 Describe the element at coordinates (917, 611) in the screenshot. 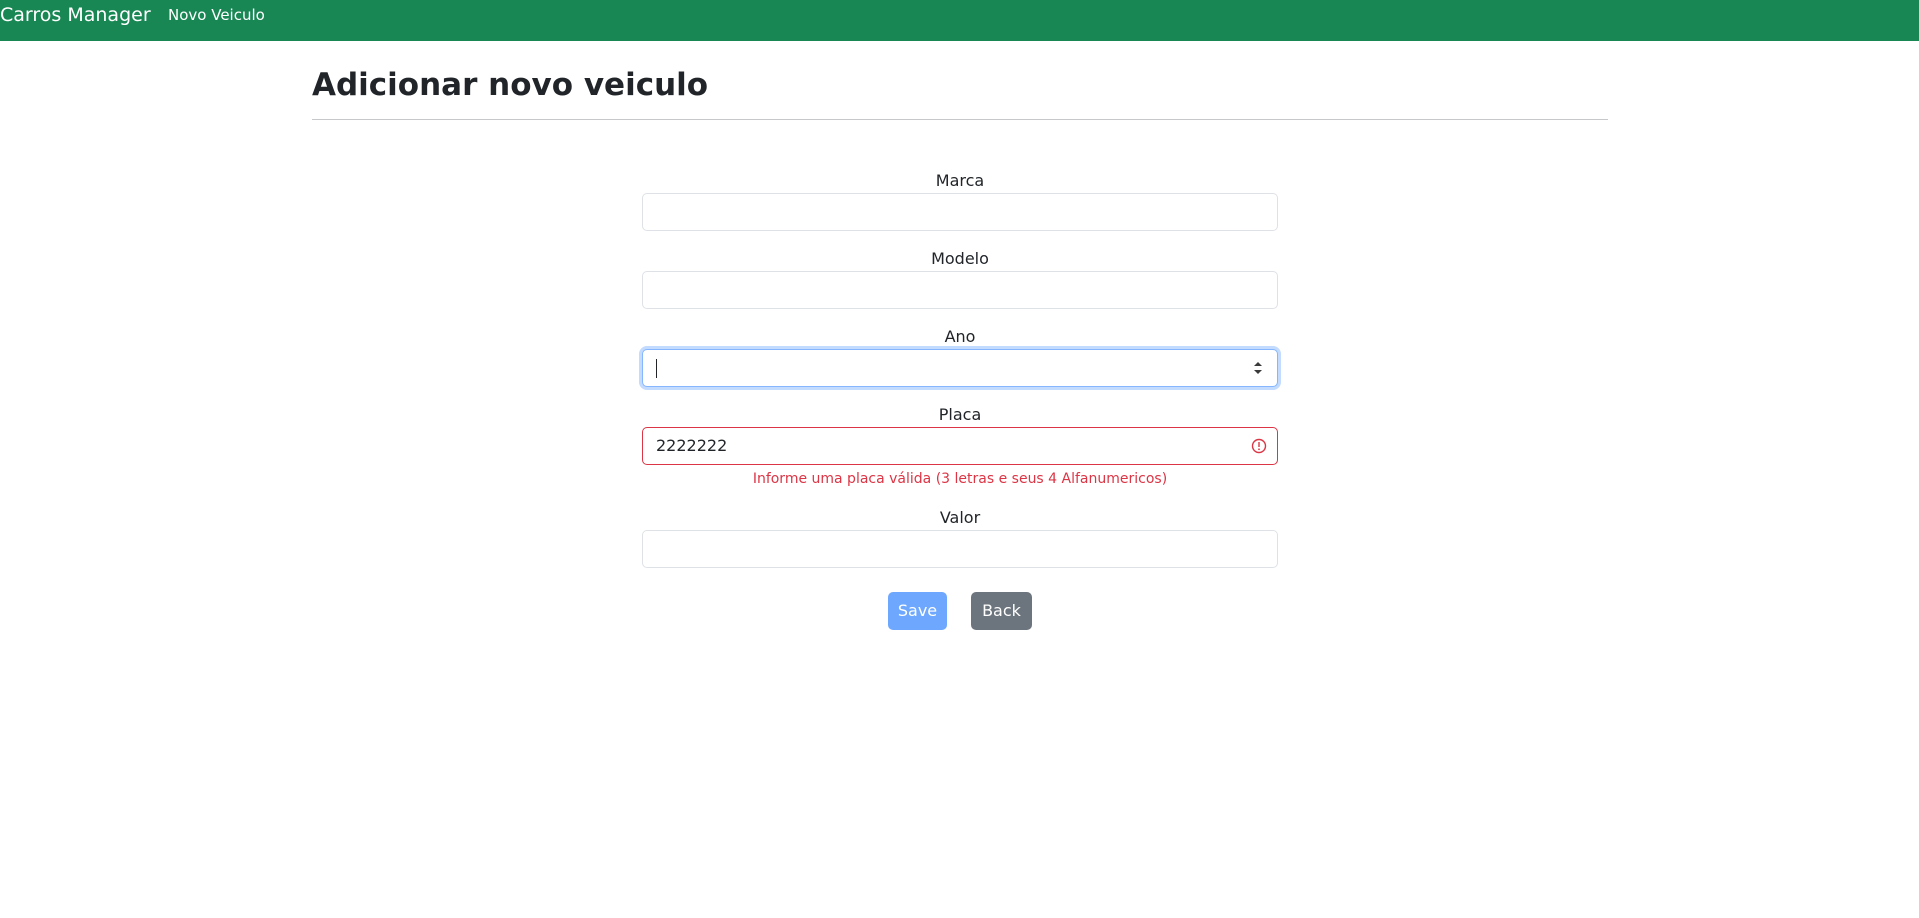

I see `save-button: Save` at that location.